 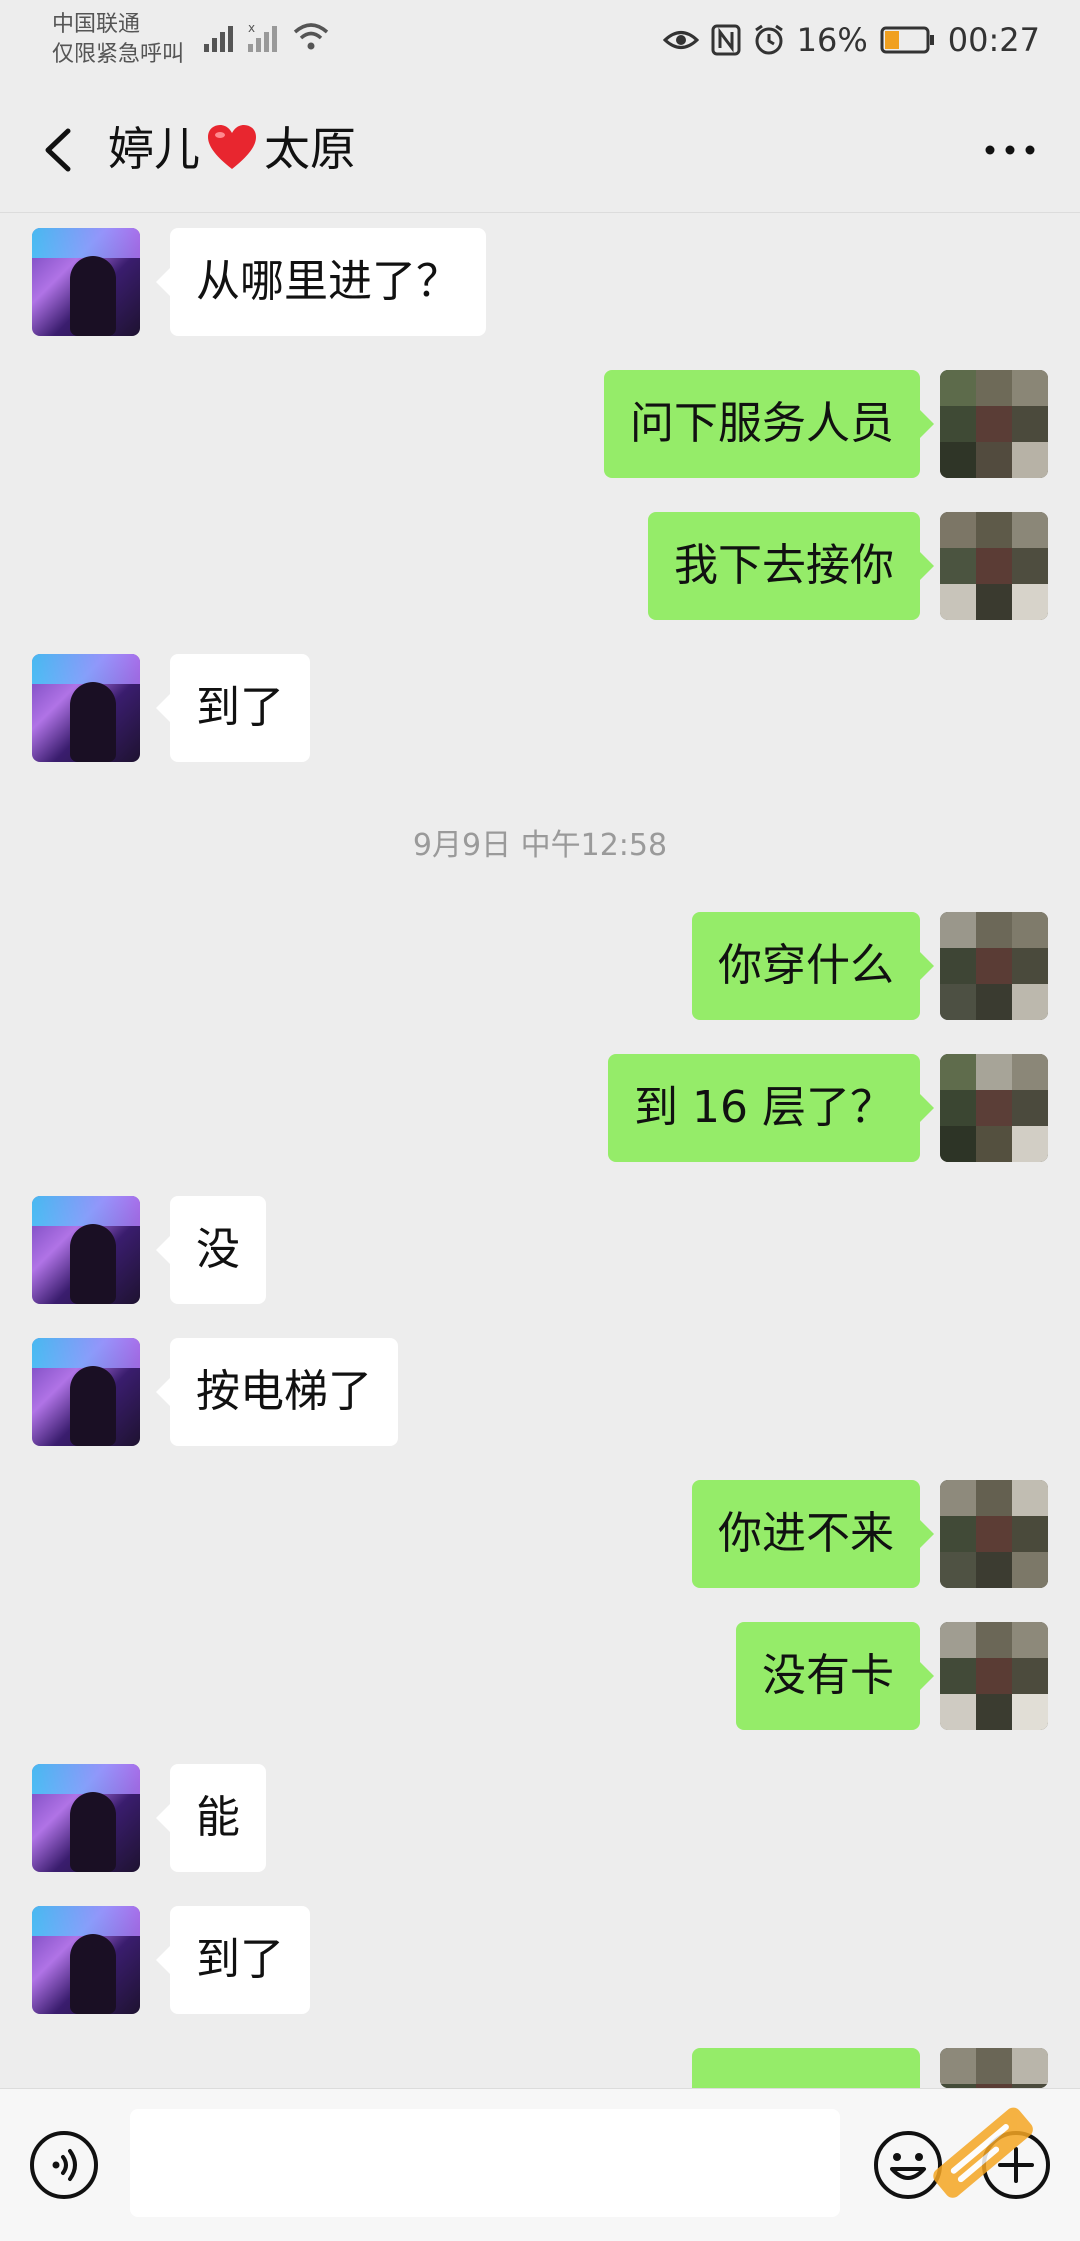 What do you see at coordinates (118, 40) in the screenshot?
I see `carrier-text: 中国联通 仅限紧急呼叫` at bounding box center [118, 40].